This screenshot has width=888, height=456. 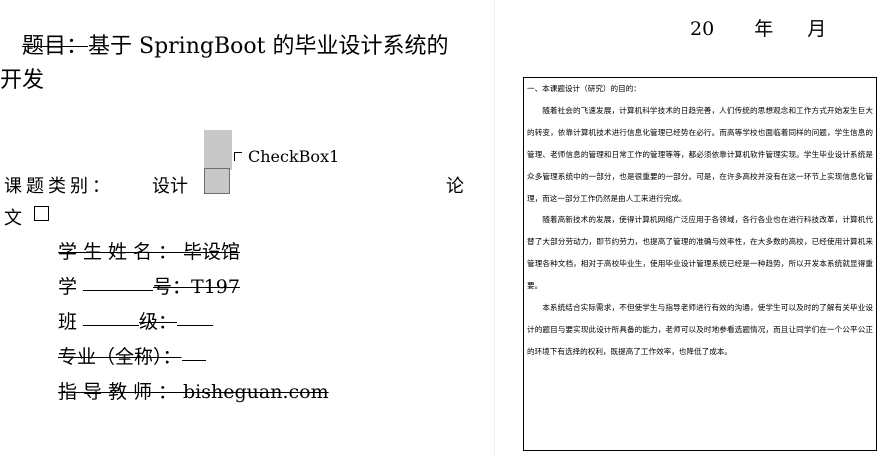 What do you see at coordinates (59, 186) in the screenshot?
I see `category-label: 课题类别：` at bounding box center [59, 186].